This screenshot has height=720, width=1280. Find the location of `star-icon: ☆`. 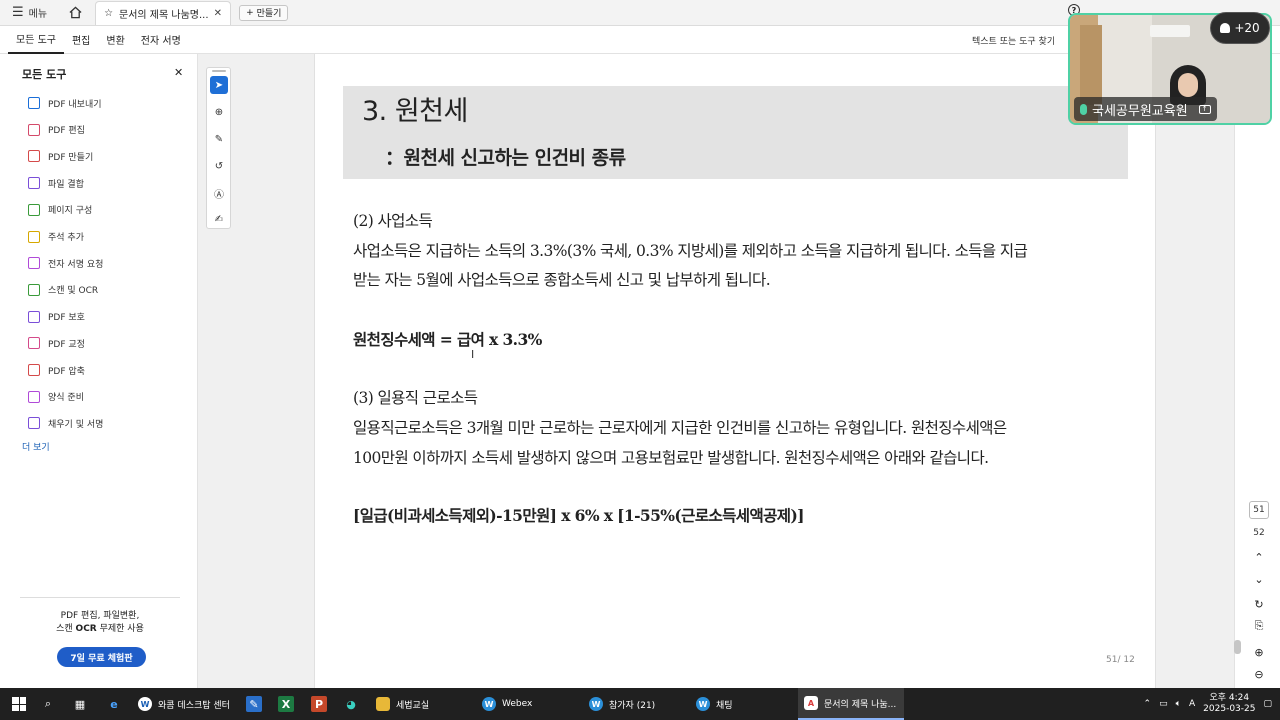

star-icon: ☆ is located at coordinates (108, 13).